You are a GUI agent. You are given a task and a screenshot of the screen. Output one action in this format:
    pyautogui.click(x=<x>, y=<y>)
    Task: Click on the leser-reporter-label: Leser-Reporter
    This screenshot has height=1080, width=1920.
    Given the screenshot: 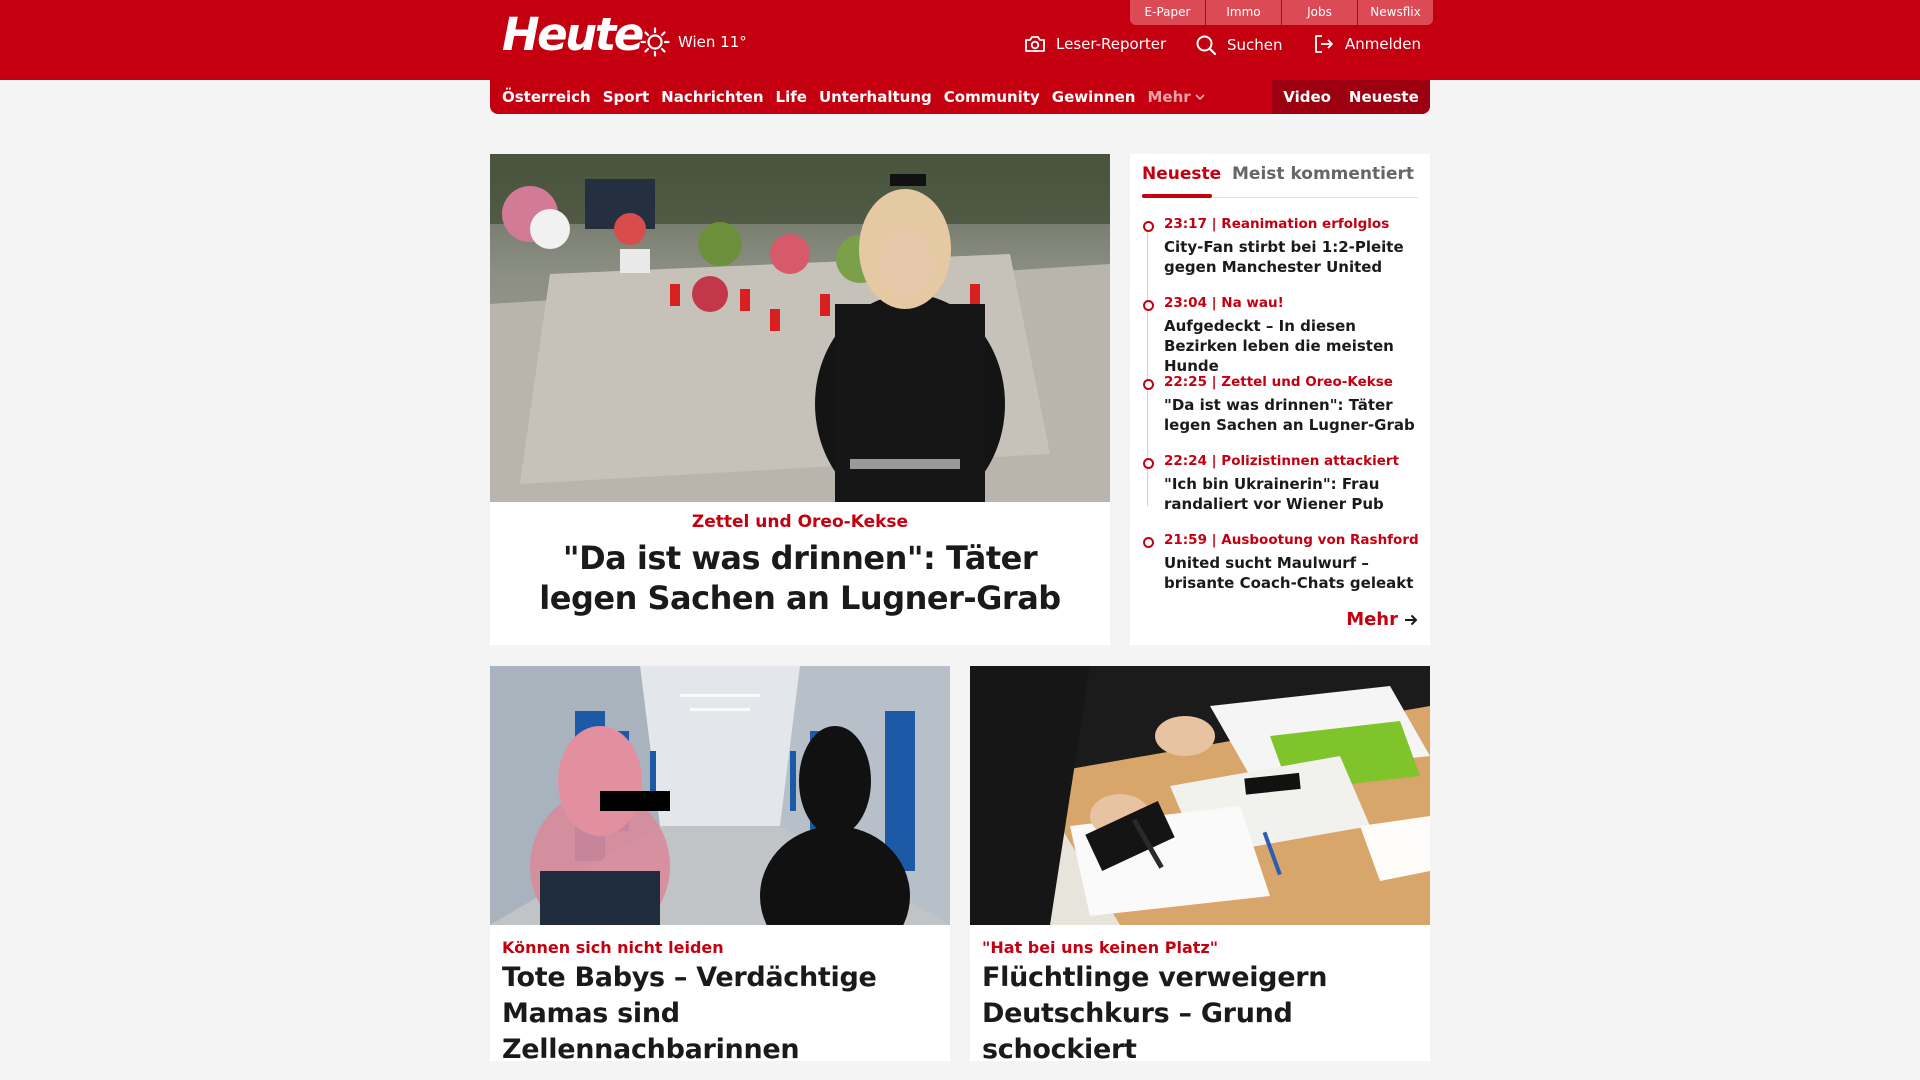 What is the action you would take?
    pyautogui.click(x=1111, y=44)
    